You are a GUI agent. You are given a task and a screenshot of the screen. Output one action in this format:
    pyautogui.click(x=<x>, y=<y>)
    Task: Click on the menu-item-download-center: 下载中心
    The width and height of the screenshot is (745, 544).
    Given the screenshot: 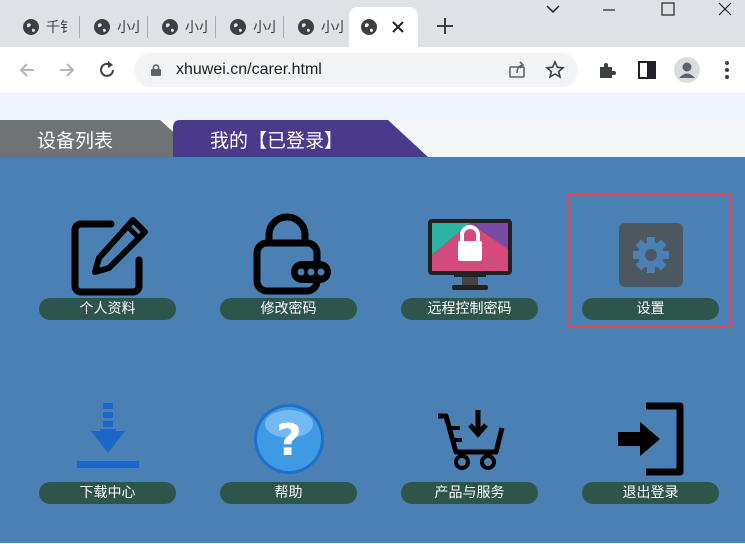 What is the action you would take?
    pyautogui.click(x=108, y=459)
    